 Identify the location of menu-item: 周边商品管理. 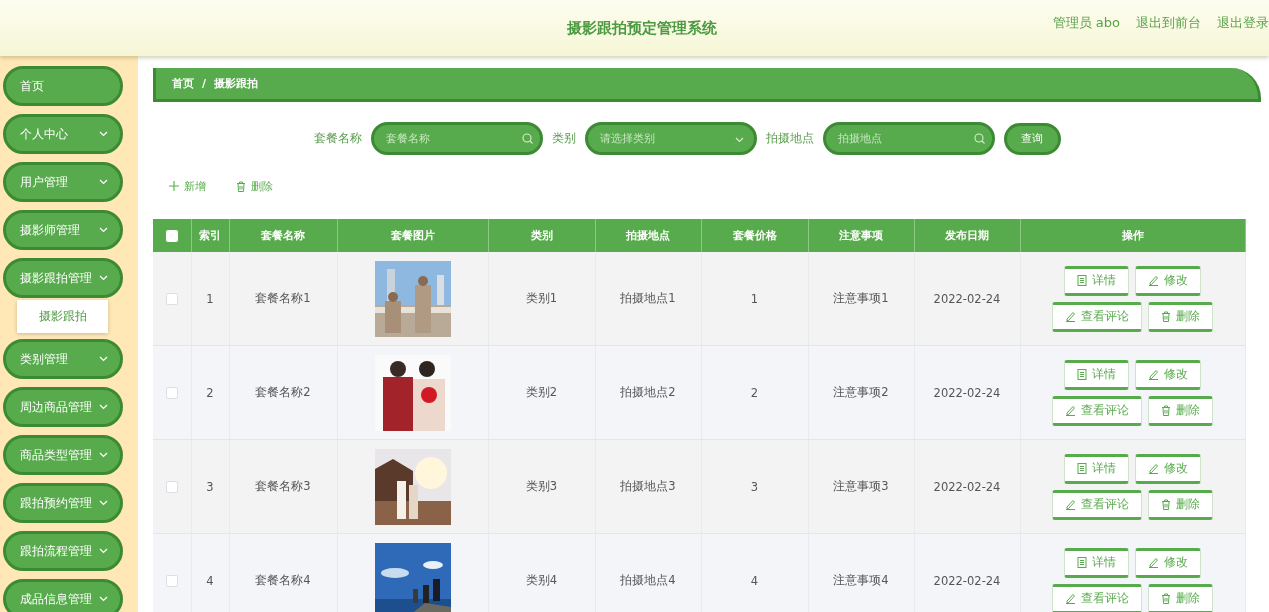
(63, 407).